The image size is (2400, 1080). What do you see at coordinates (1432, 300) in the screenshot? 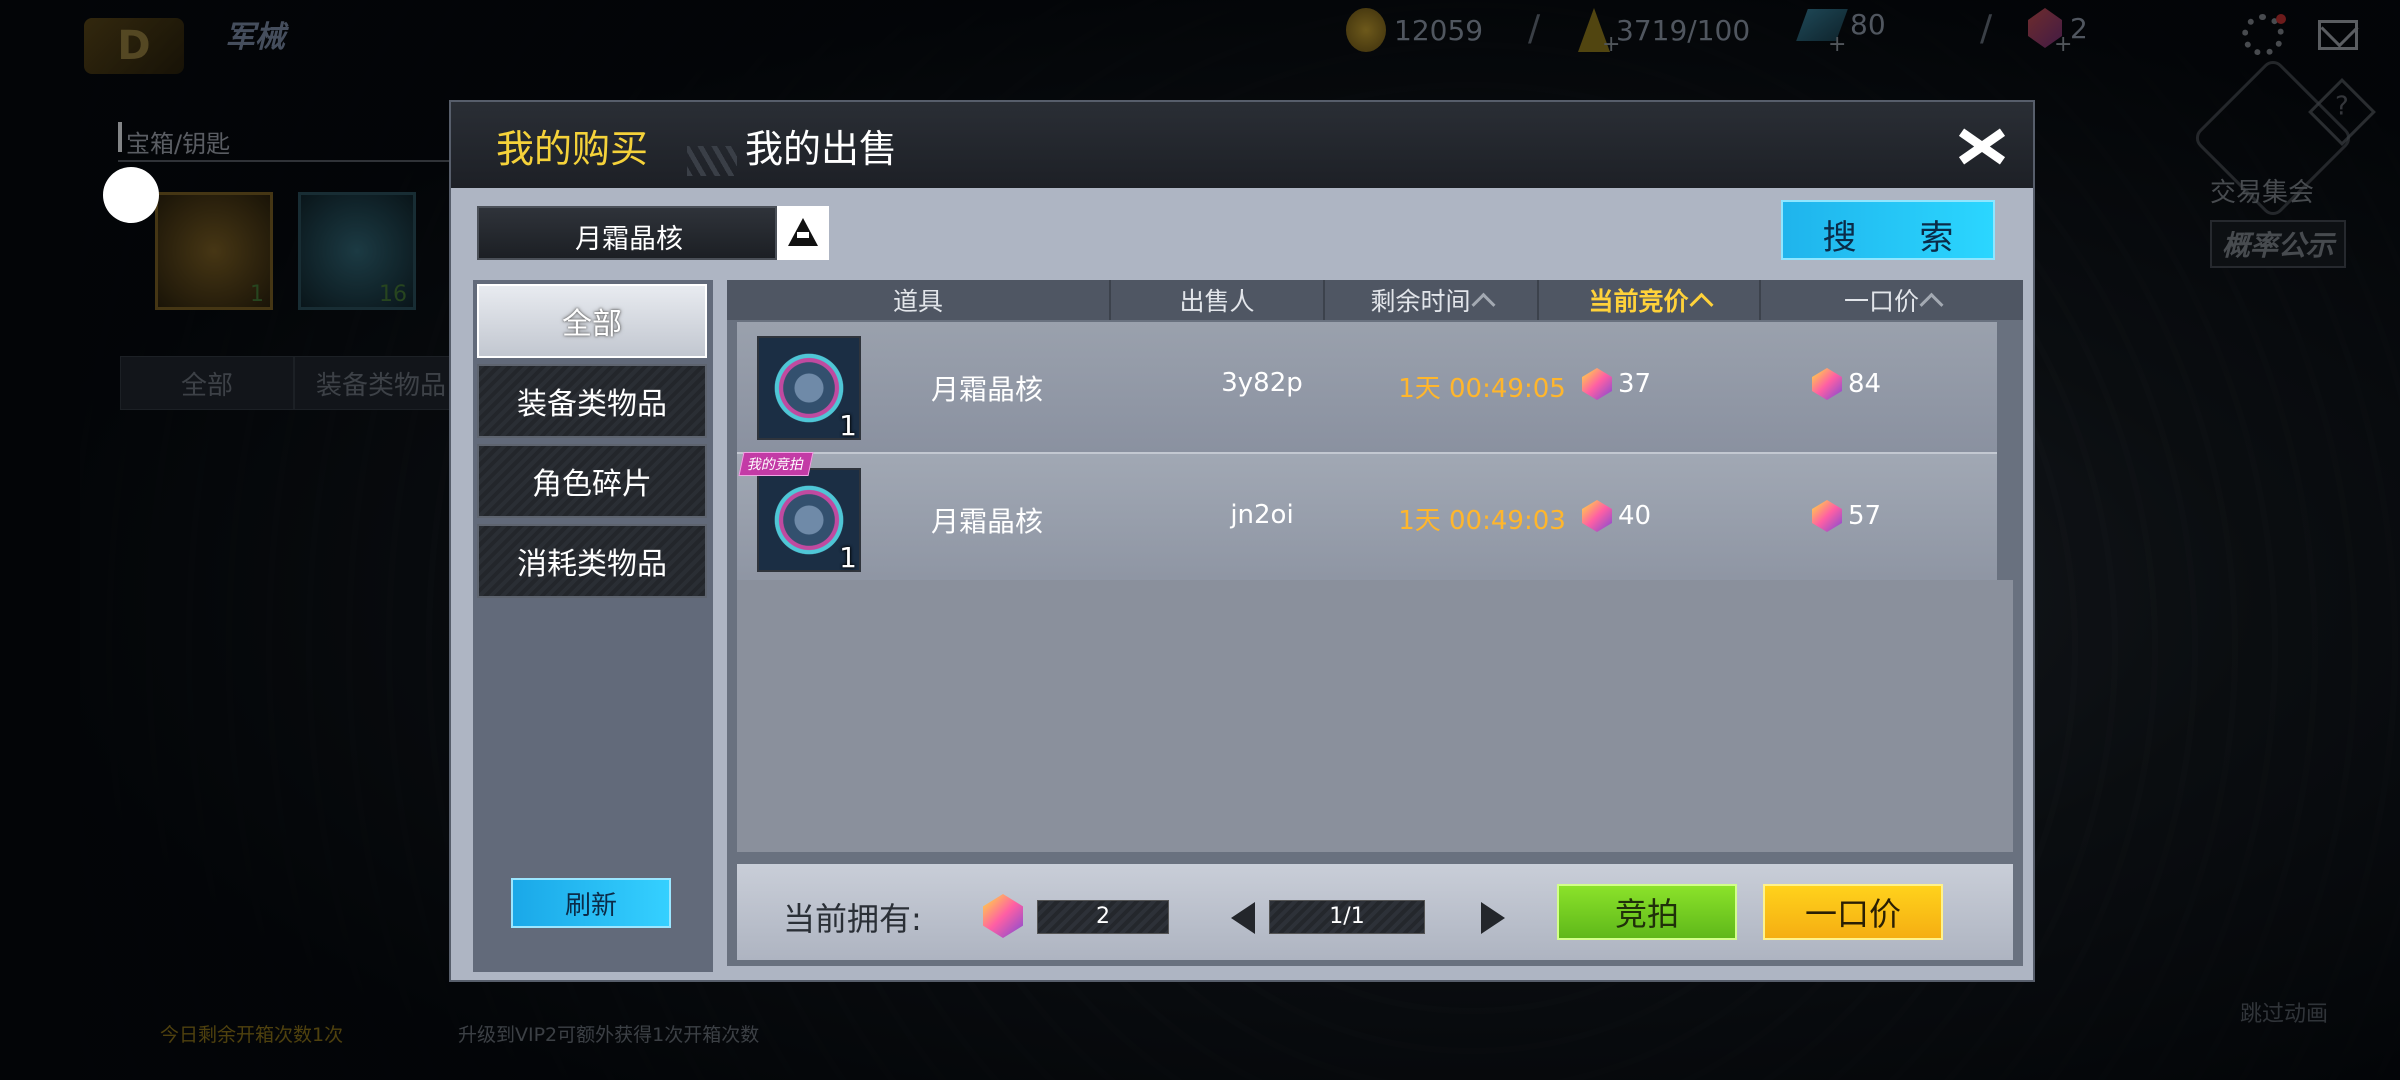
I see `column-time-remaining: 剩余时间` at bounding box center [1432, 300].